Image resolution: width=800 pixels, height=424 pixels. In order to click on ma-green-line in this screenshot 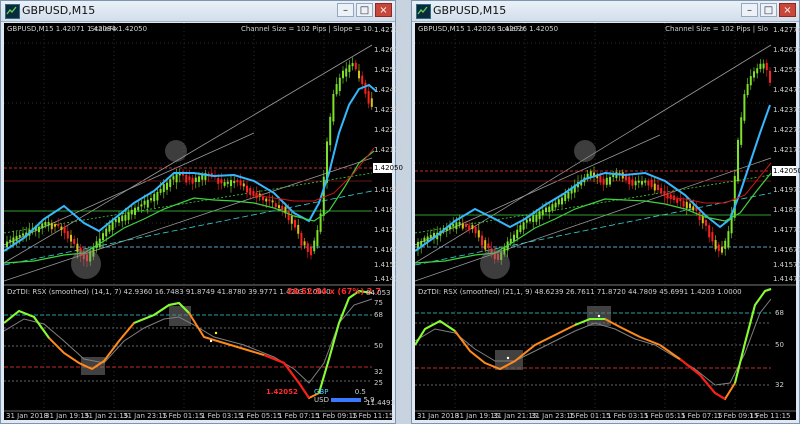, I will do `click(593, 218)`.